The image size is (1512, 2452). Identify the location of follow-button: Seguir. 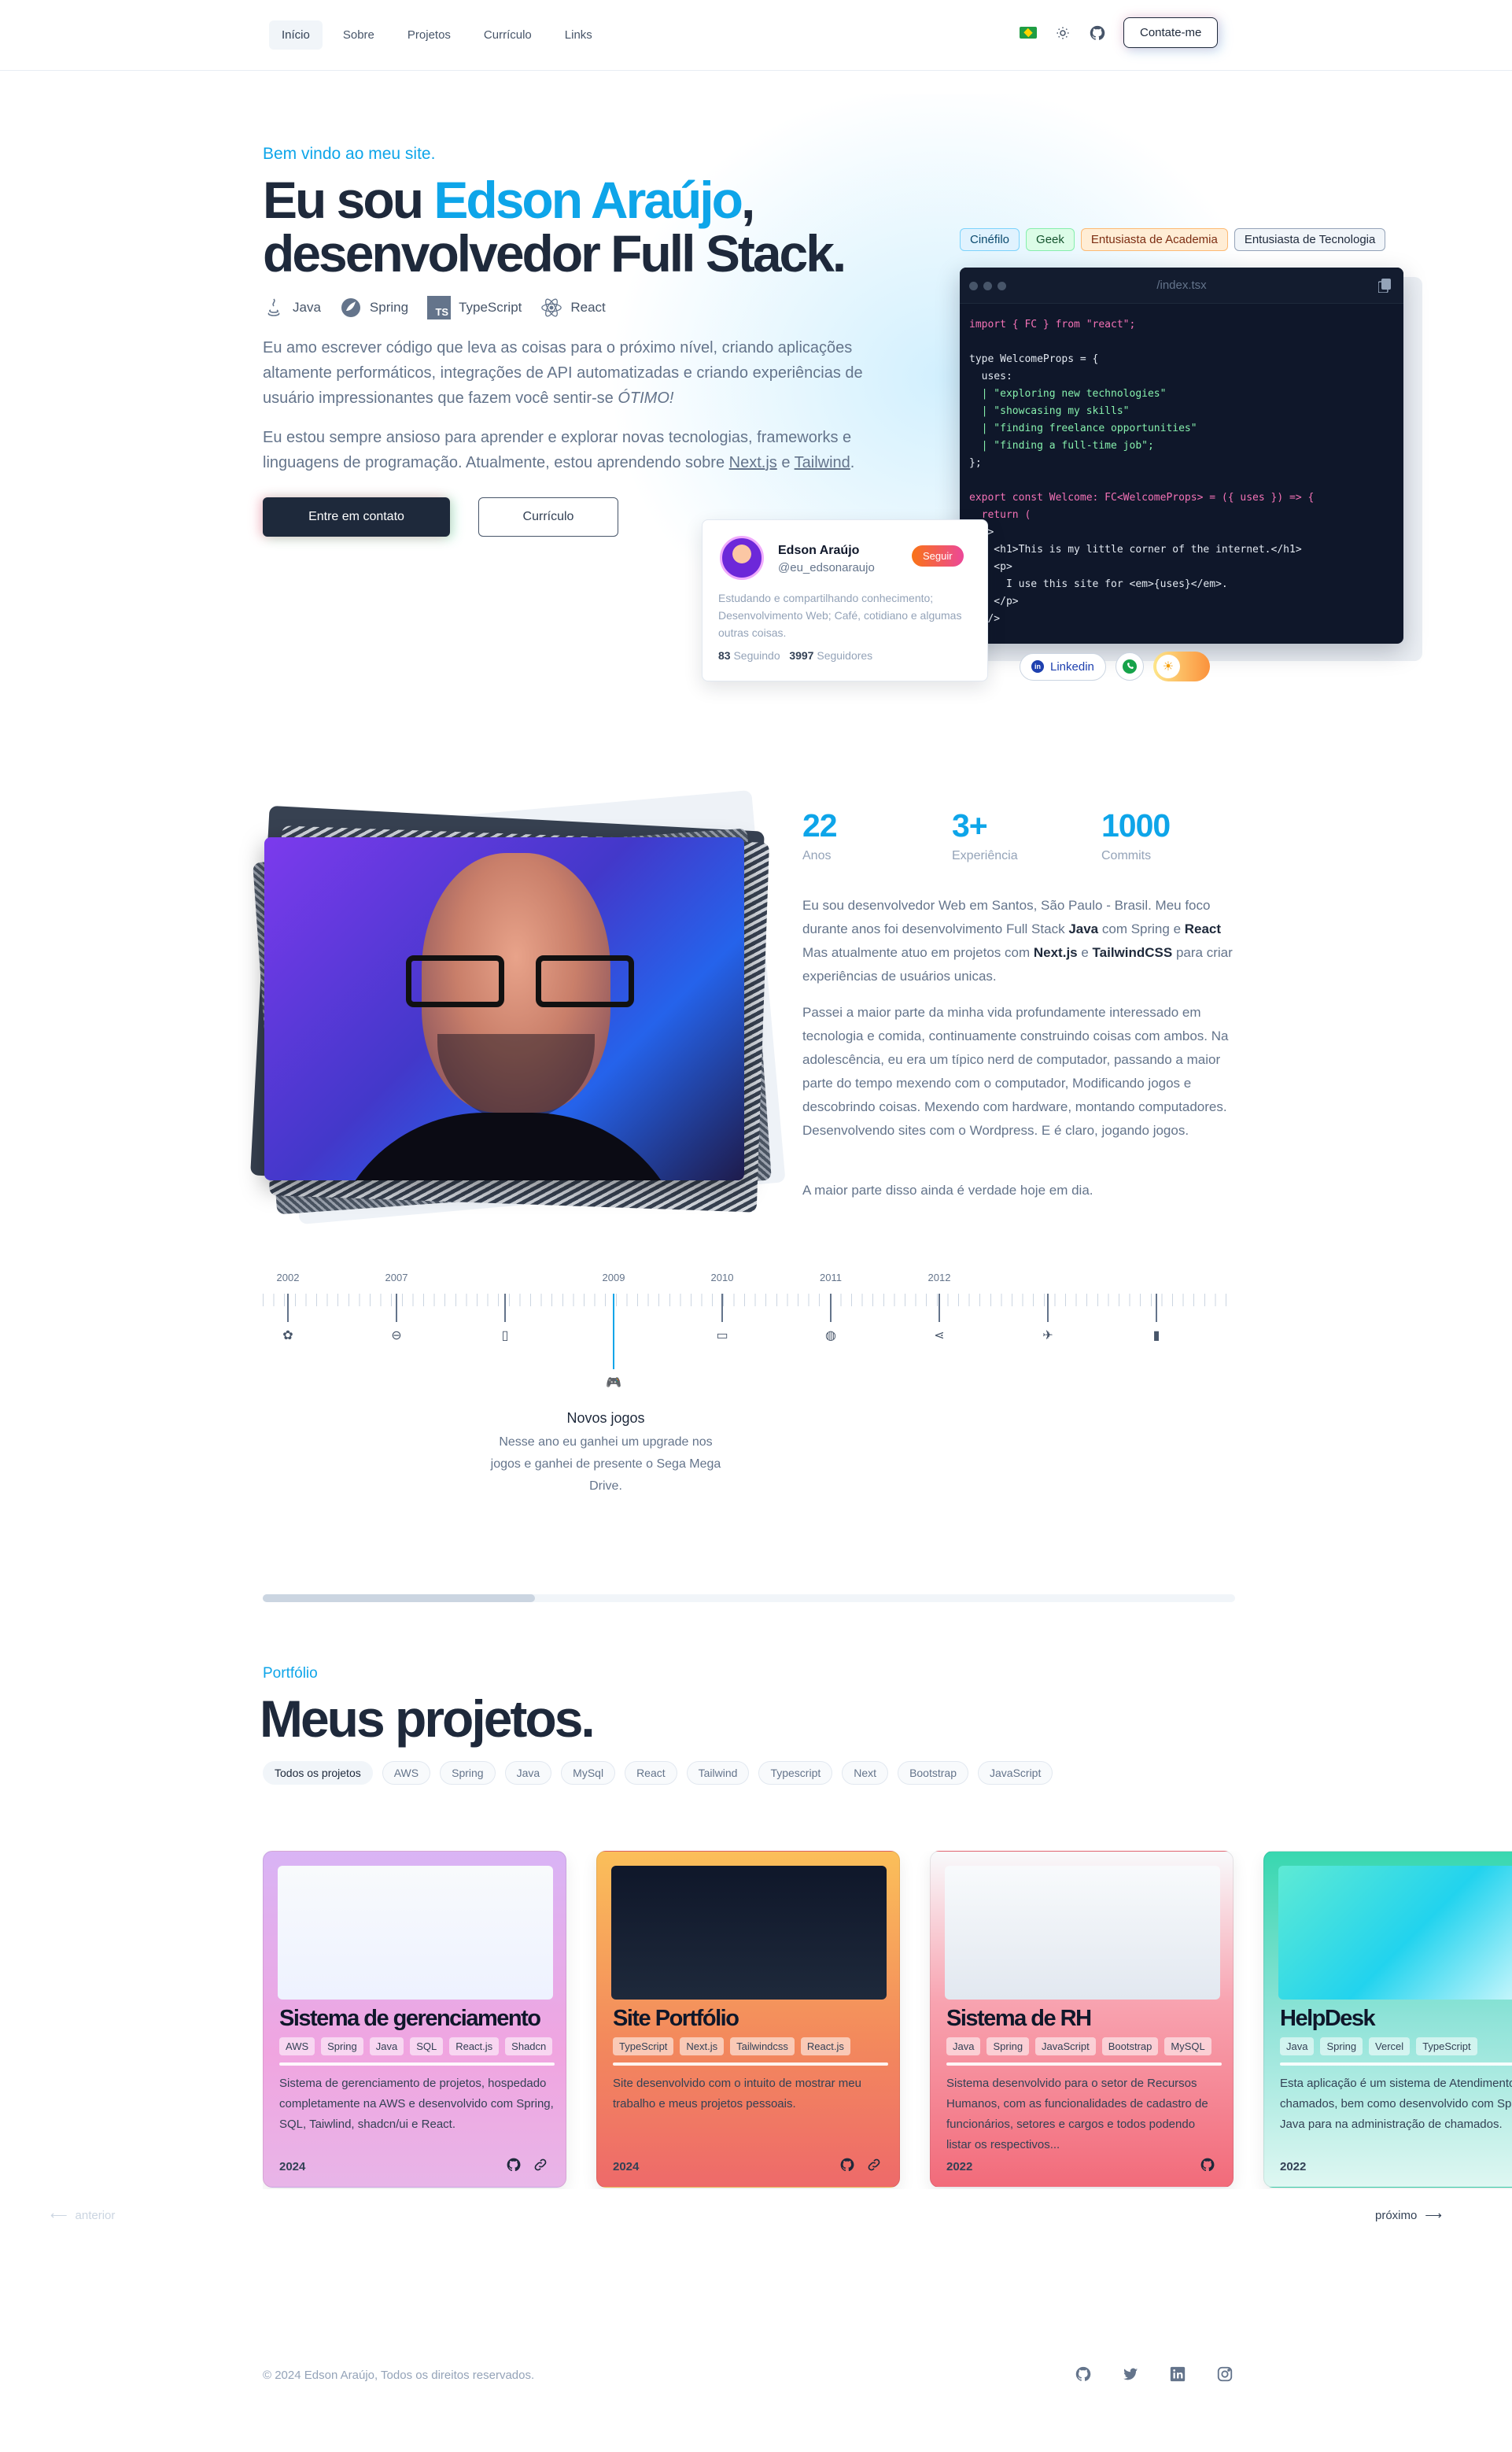
(938, 556).